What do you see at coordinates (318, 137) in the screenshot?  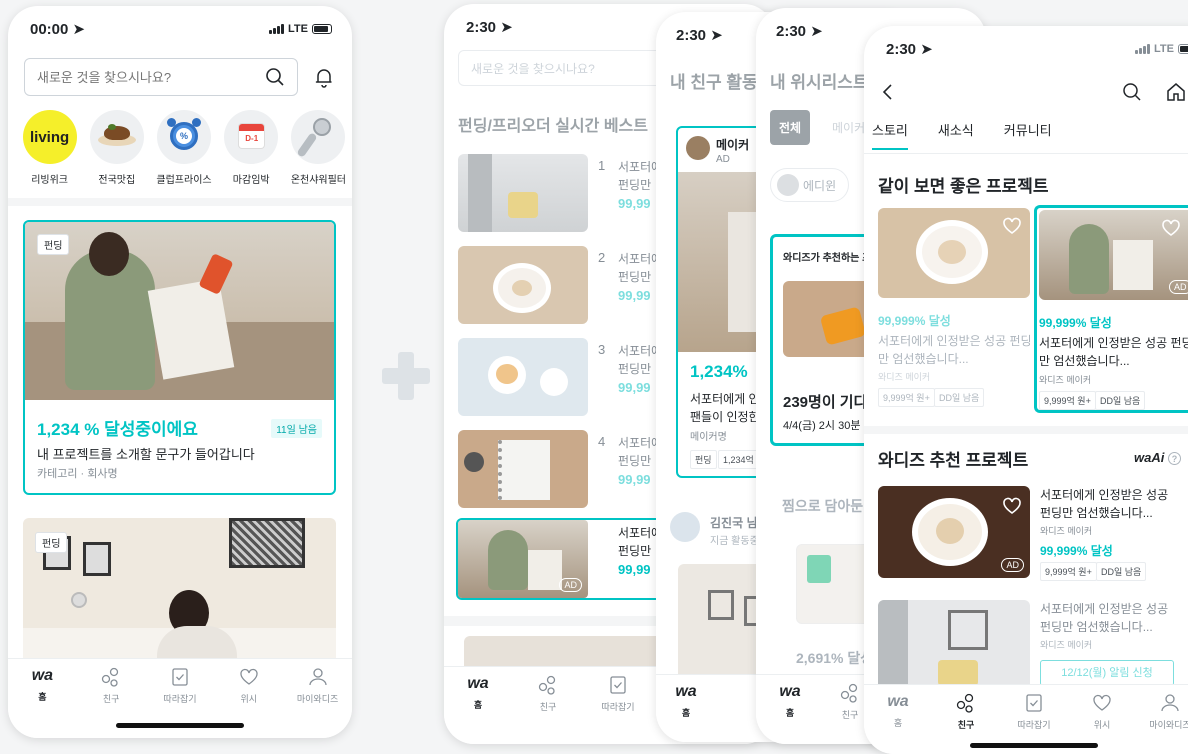 I see `shower-head-icon` at bounding box center [318, 137].